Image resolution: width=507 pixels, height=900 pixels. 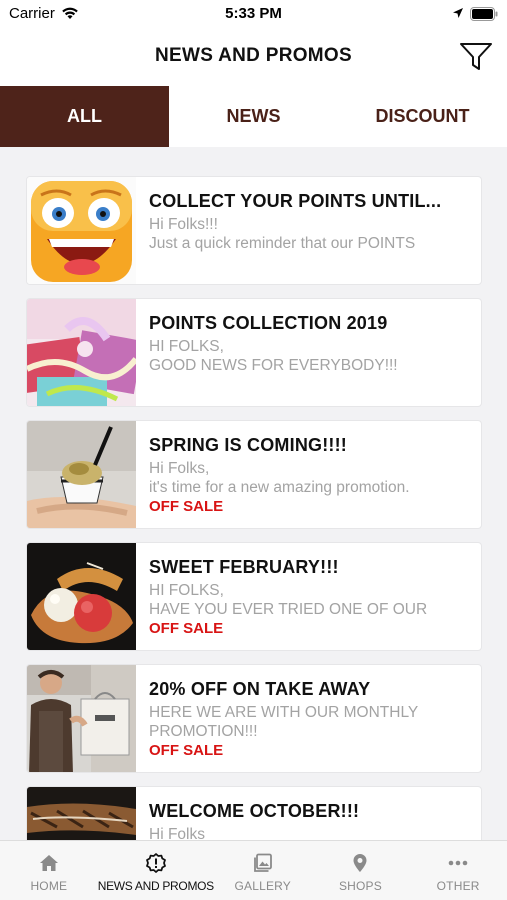 I want to click on news-excerpt-line: Just a quick reminder that our POINTS, so click(x=282, y=243).